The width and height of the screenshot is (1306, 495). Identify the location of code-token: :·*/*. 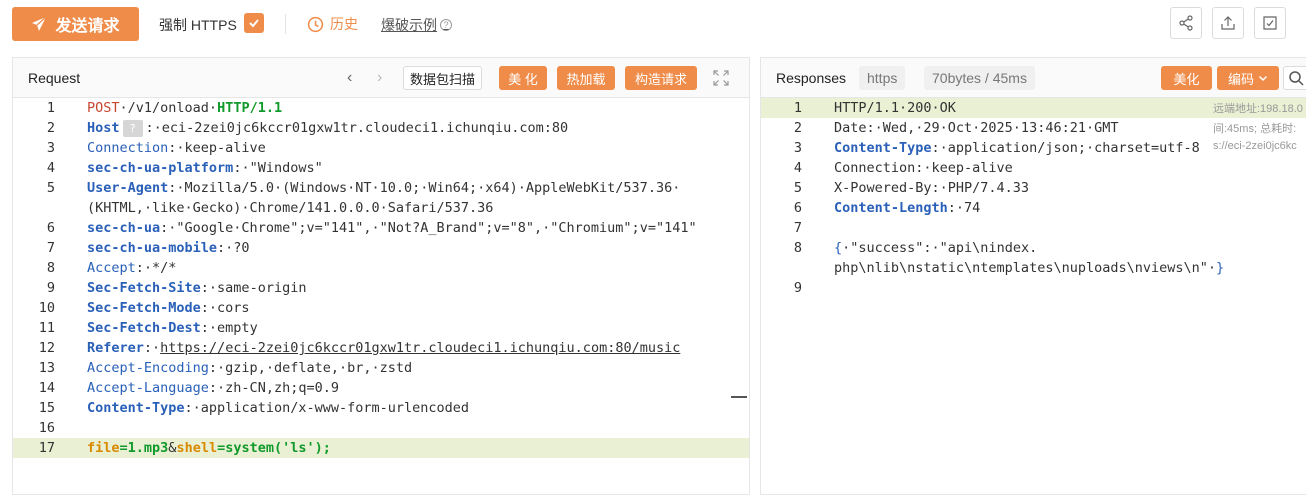
(156, 268).